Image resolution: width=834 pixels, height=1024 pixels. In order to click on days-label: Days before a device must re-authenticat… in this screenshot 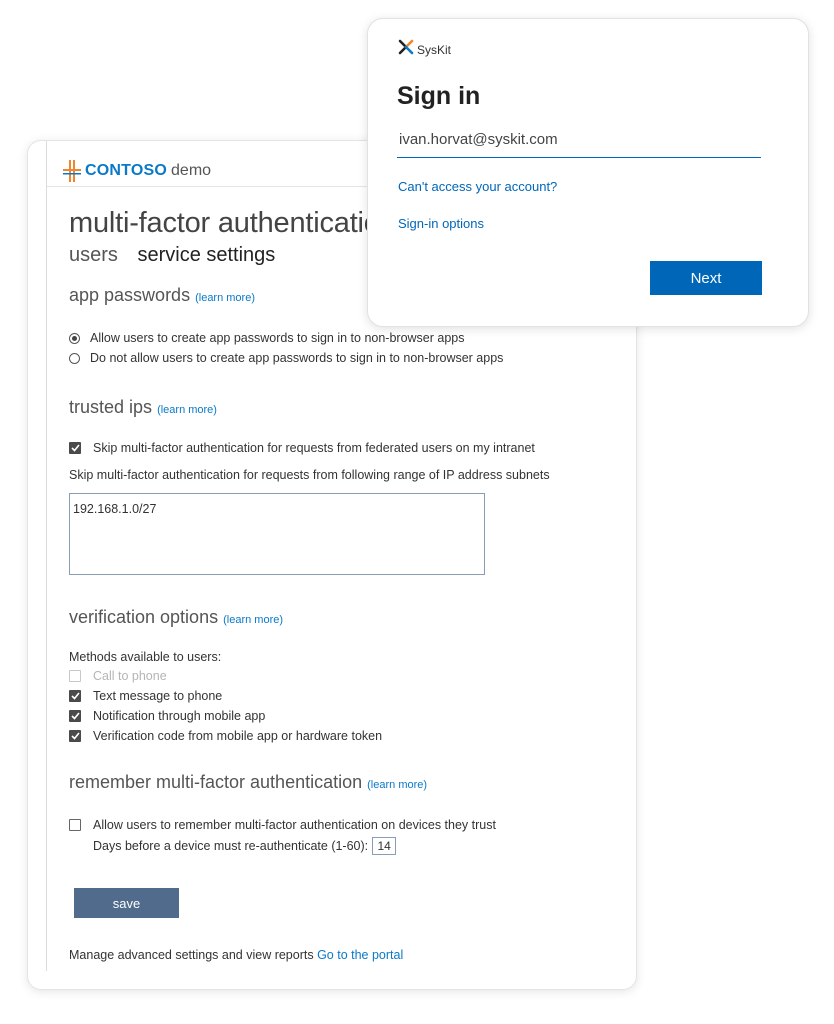, I will do `click(231, 846)`.